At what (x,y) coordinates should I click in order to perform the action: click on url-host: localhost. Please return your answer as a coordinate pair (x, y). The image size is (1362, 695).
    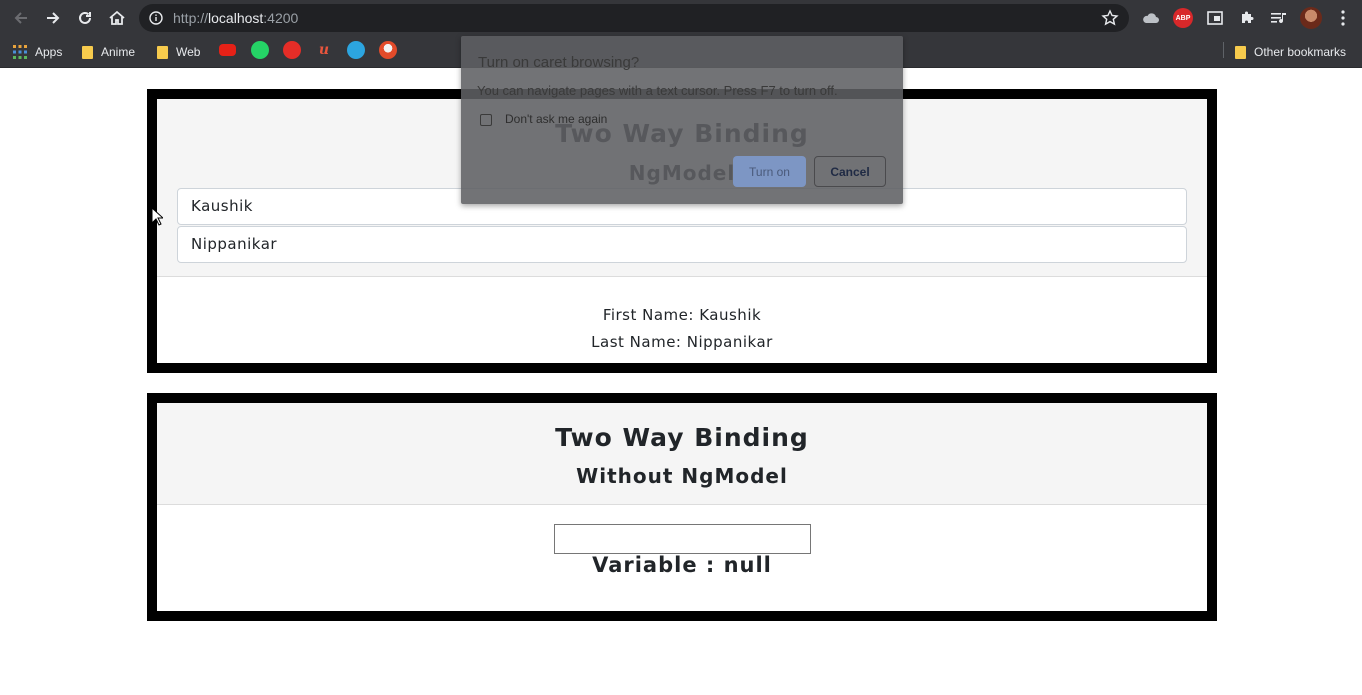
    Looking at the image, I should click on (236, 18).